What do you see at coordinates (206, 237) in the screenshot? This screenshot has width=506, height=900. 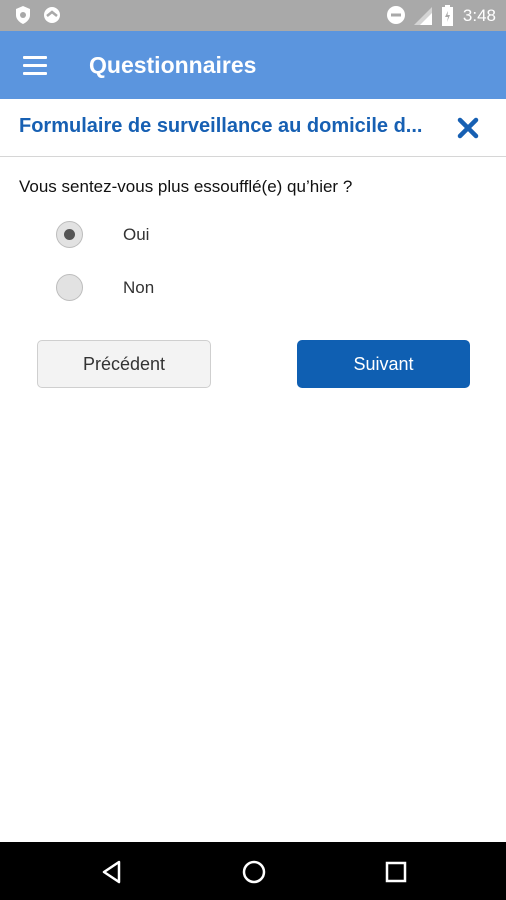 I see `radio-option-oui: Oui` at bounding box center [206, 237].